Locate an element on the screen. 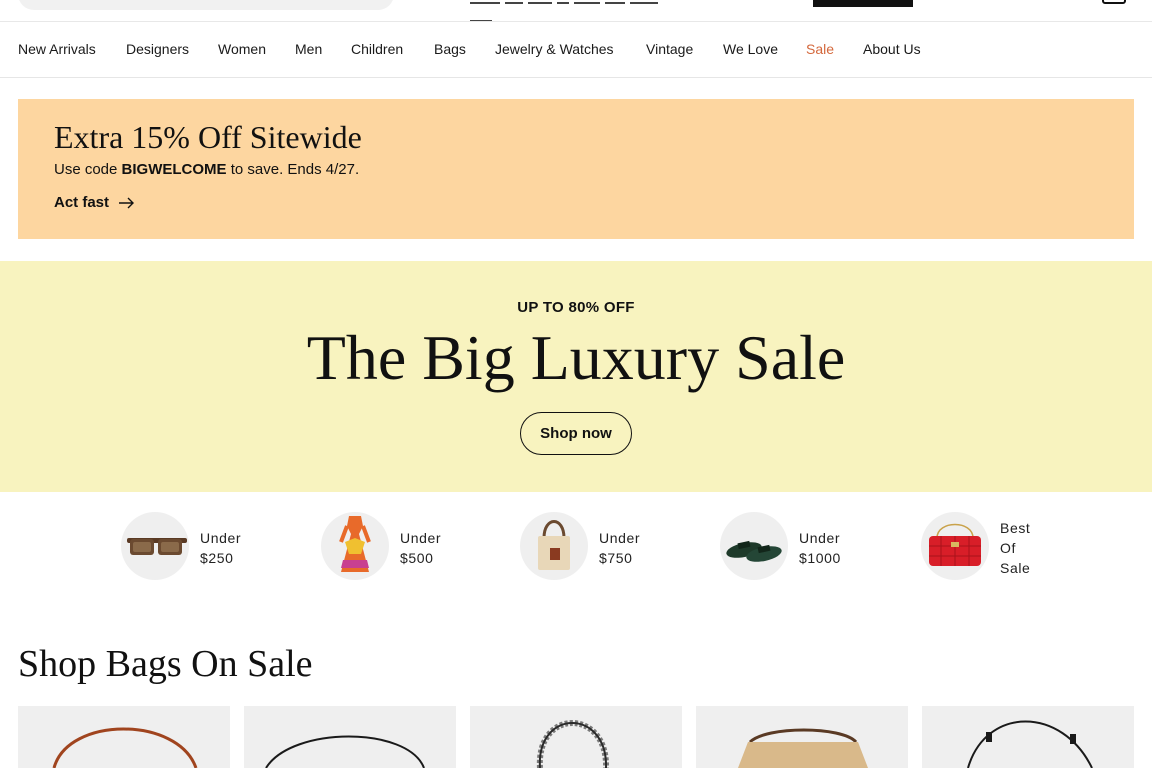 The height and width of the screenshot is (768, 1152). dress-icon is located at coordinates (355, 546).